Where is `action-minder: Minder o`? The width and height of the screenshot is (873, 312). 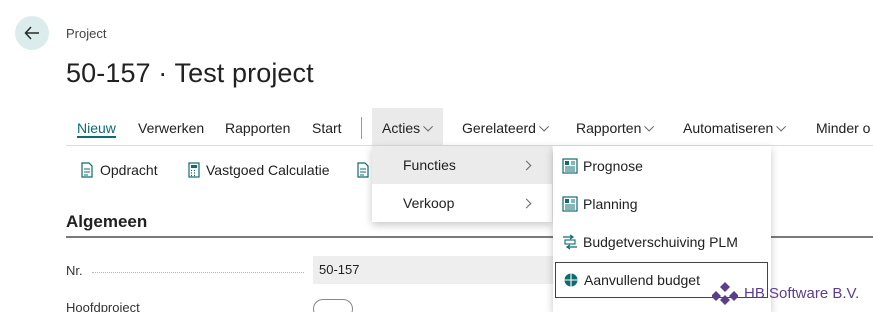 action-minder: Minder o is located at coordinates (844, 127).